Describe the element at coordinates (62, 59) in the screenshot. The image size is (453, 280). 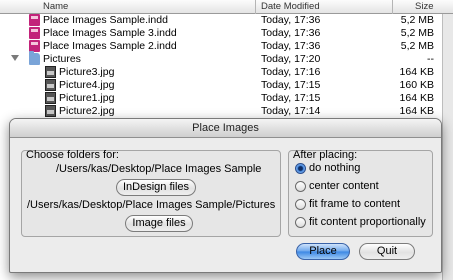
I see `folder-name: Pictures` at that location.